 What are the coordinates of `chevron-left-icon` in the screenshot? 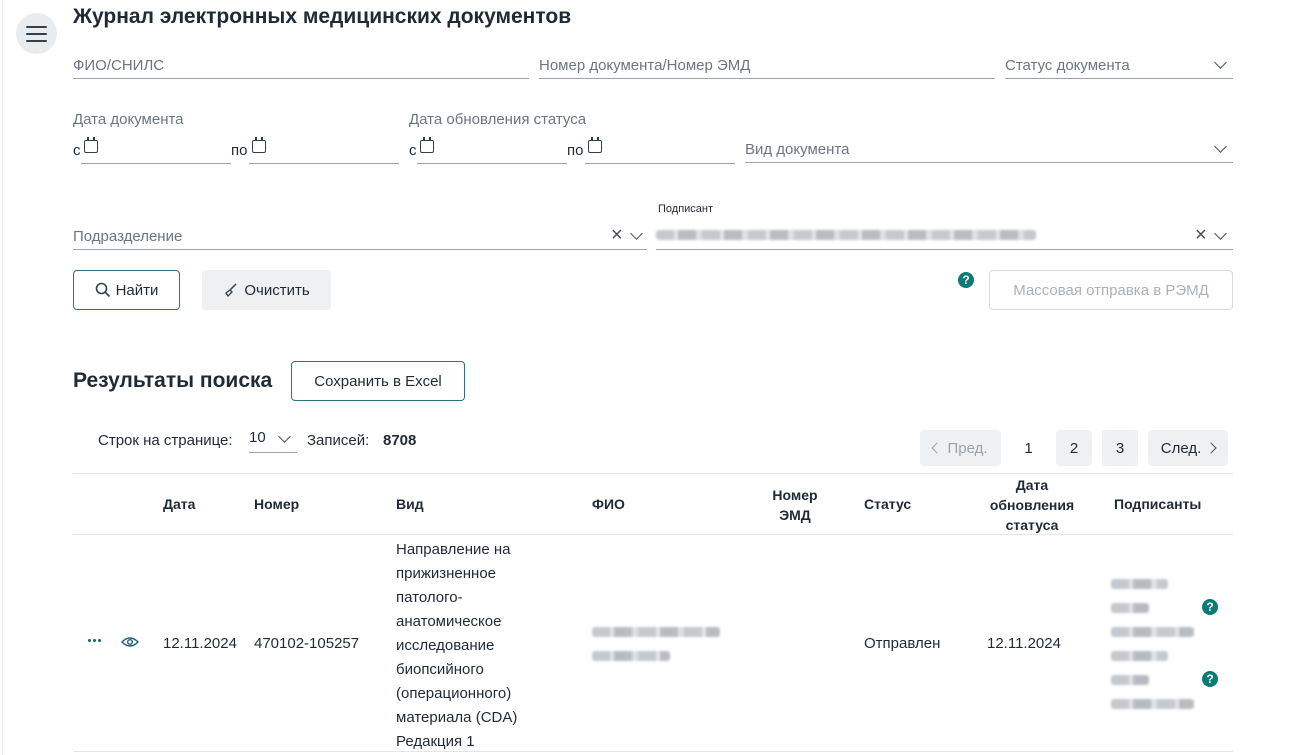 It's located at (937, 448).